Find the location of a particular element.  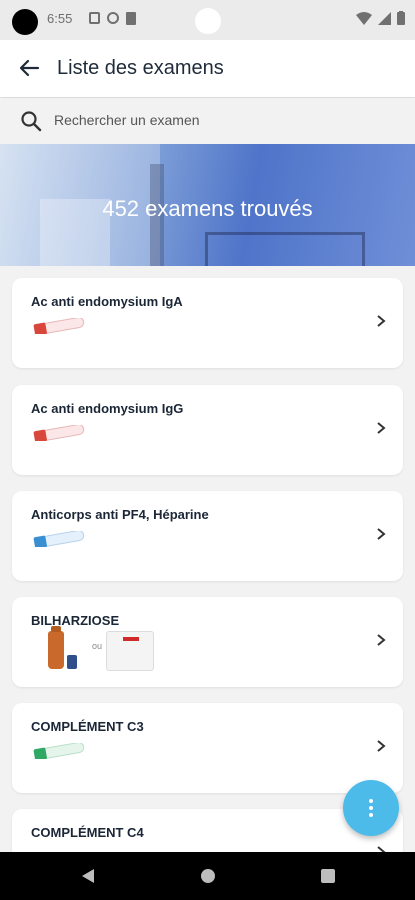

results-banner: 452 examens trouvés is located at coordinates (207, 205).